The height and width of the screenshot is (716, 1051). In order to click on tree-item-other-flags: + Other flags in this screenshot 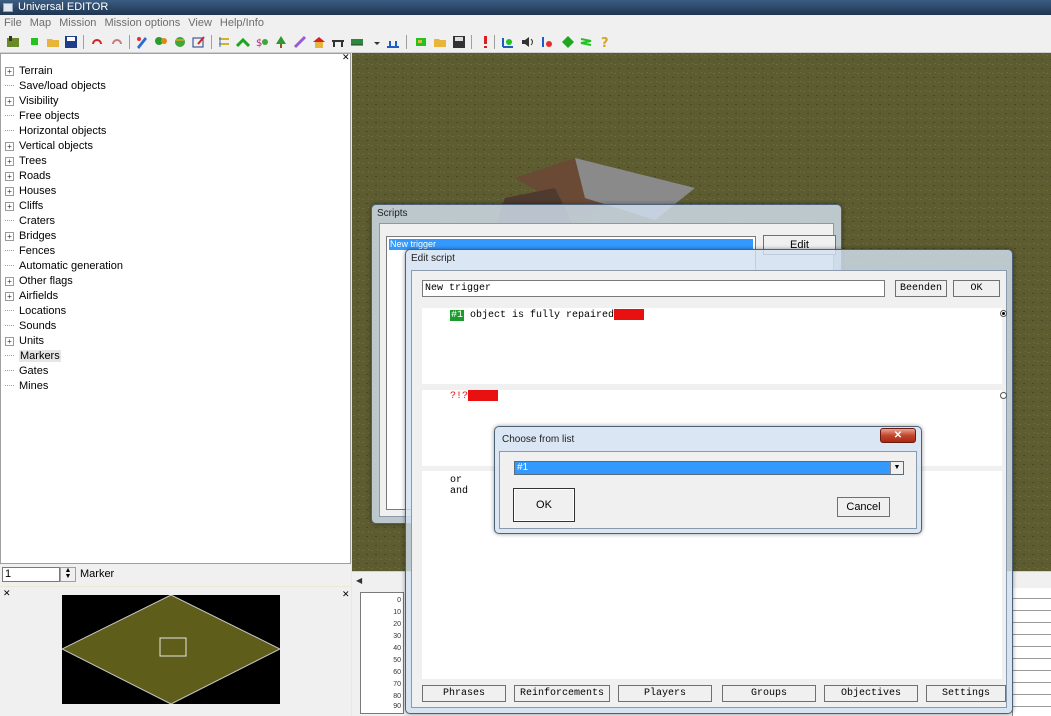, I will do `click(39, 281)`.